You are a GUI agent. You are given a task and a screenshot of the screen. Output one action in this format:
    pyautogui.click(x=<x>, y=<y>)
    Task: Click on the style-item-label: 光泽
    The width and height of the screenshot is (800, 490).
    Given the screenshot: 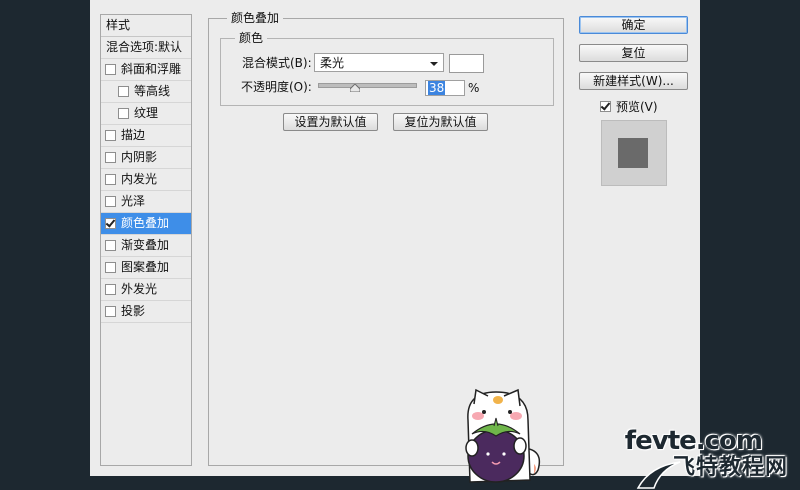 What is the action you would take?
    pyautogui.click(x=133, y=201)
    